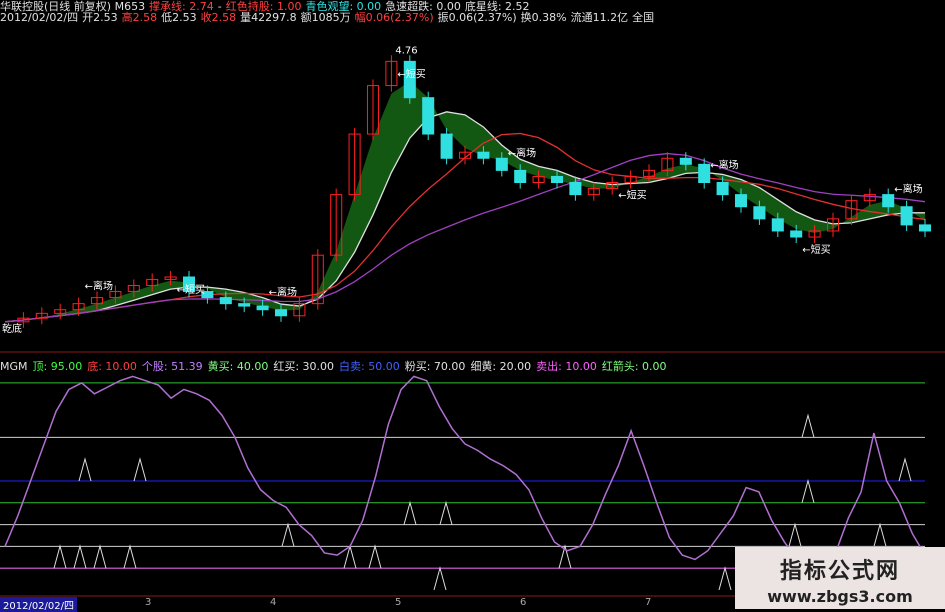  Describe the element at coordinates (398, 602) in the screenshot. I see `time-tick: 5` at that location.